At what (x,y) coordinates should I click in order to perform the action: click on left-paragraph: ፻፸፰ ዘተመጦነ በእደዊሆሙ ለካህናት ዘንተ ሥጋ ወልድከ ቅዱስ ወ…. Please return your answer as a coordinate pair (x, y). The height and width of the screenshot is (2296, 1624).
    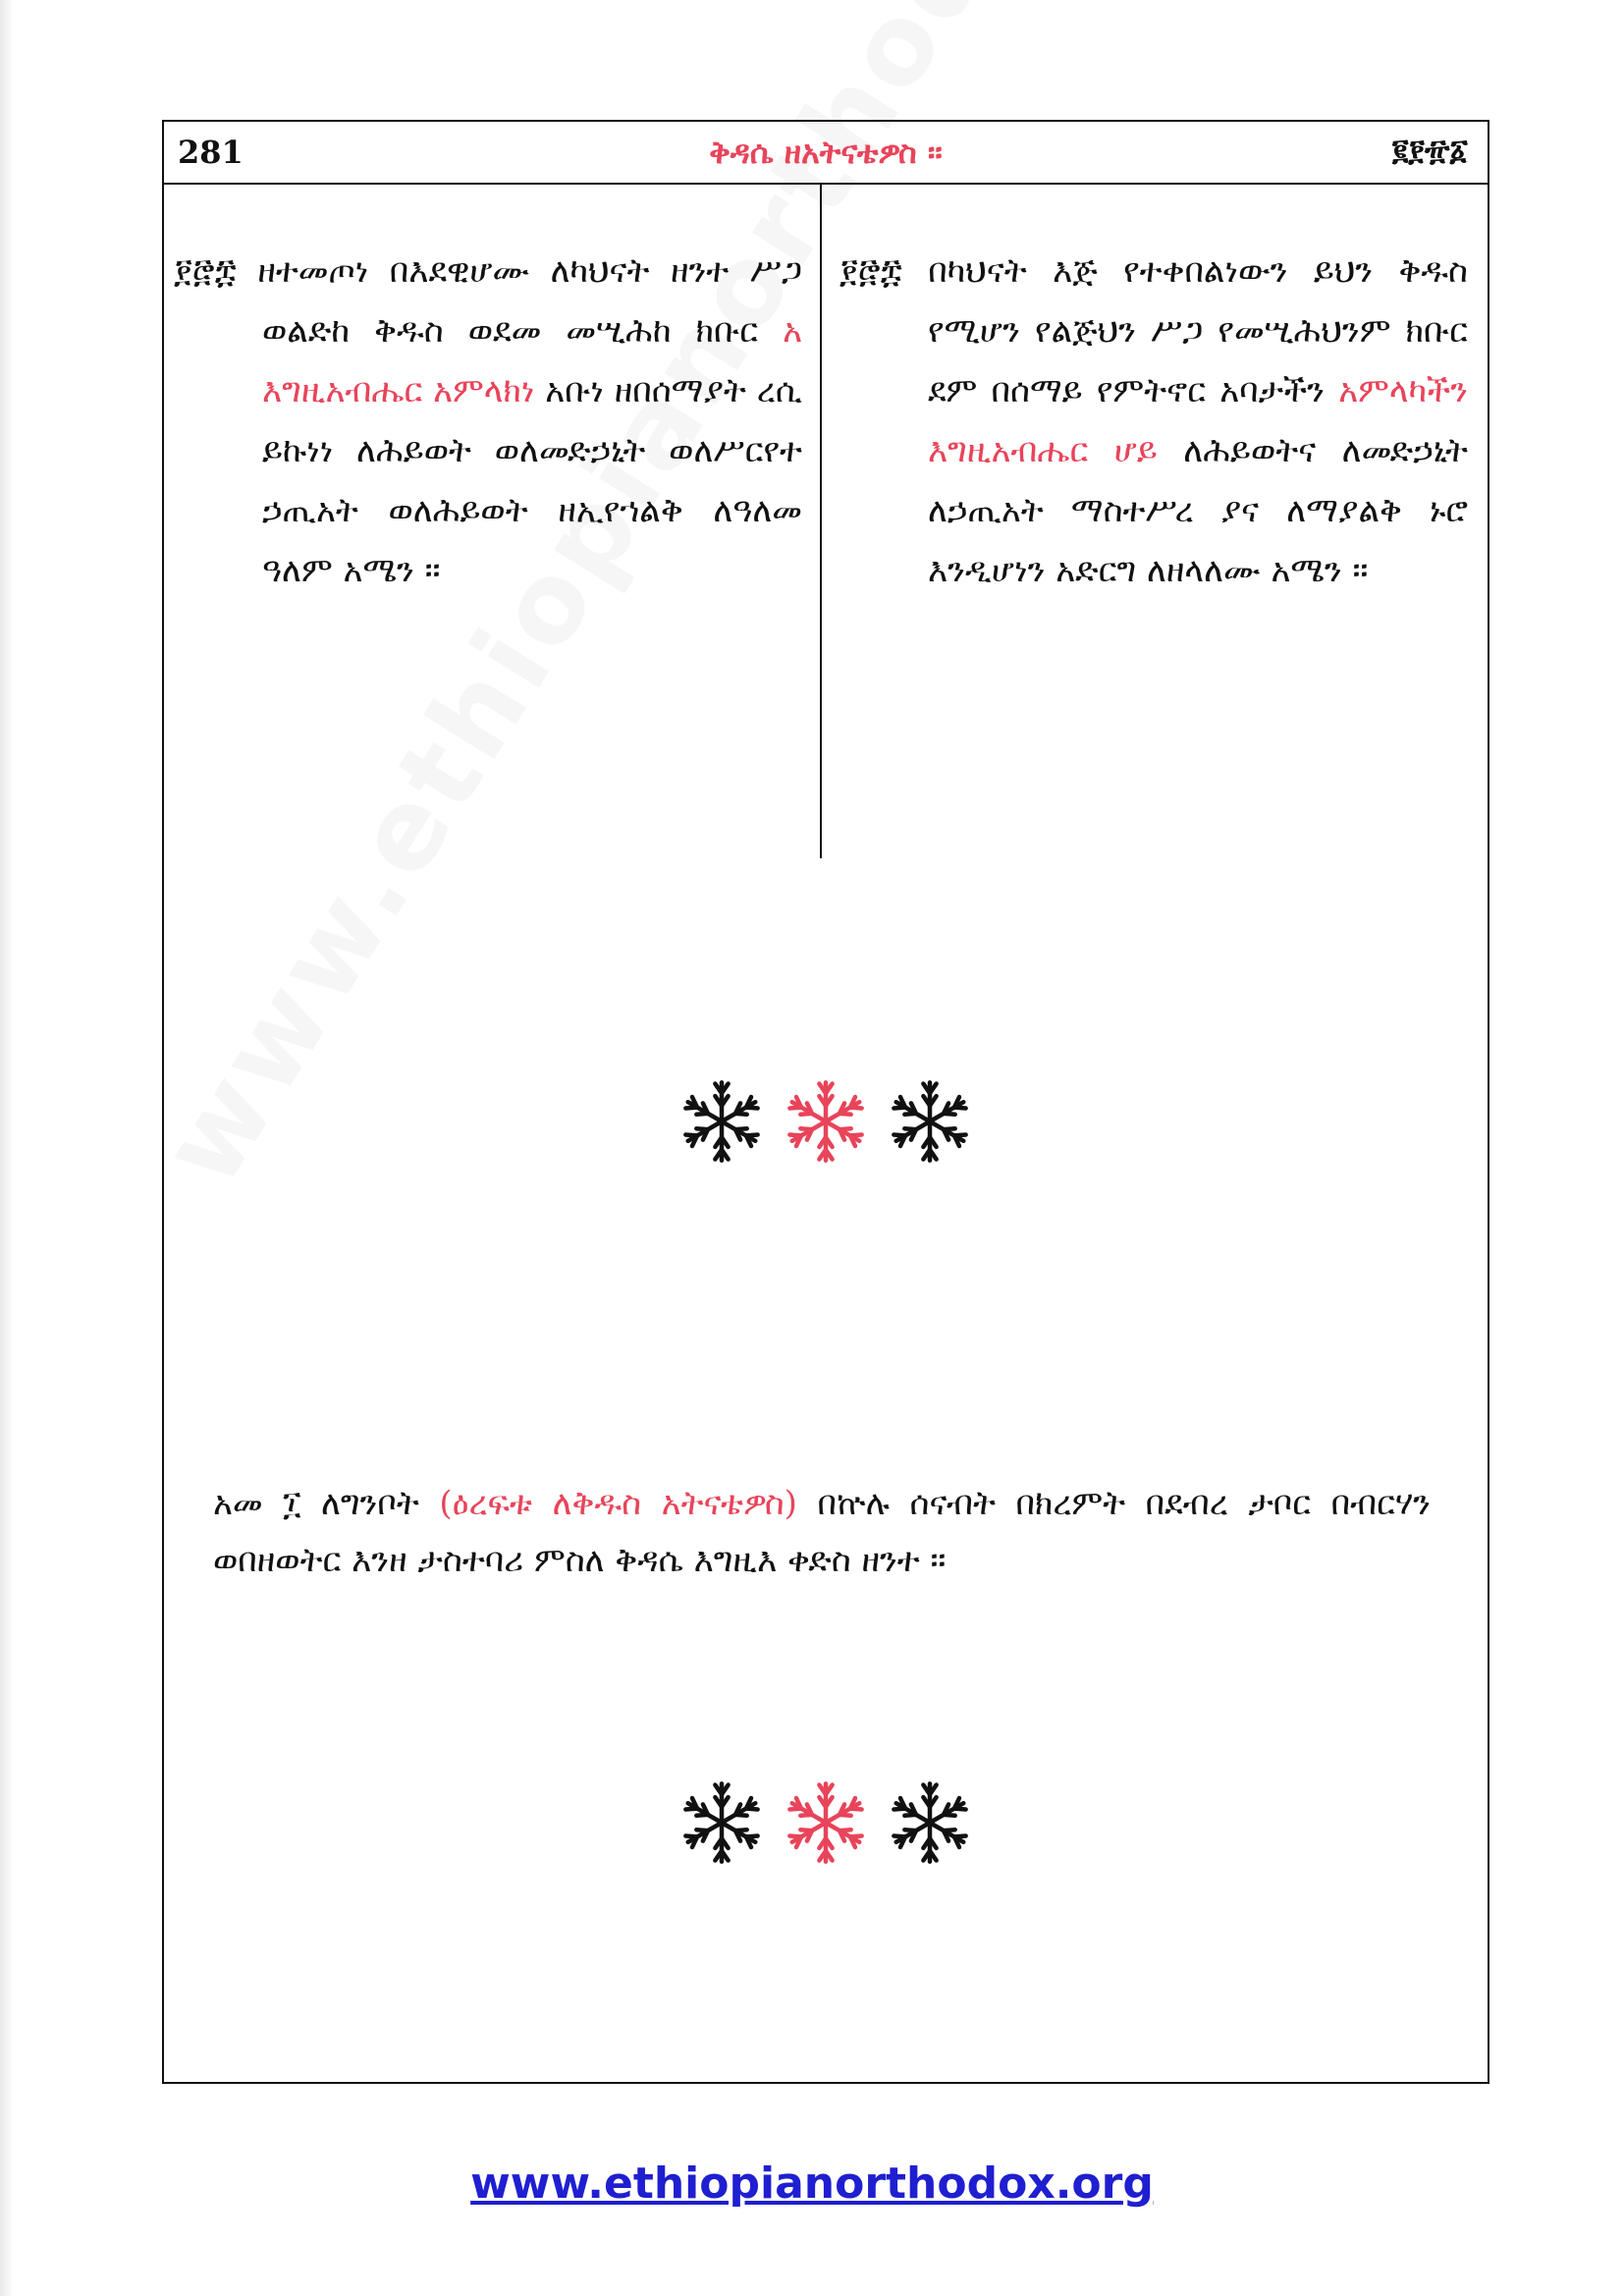
    Looking at the image, I should click on (488, 421).